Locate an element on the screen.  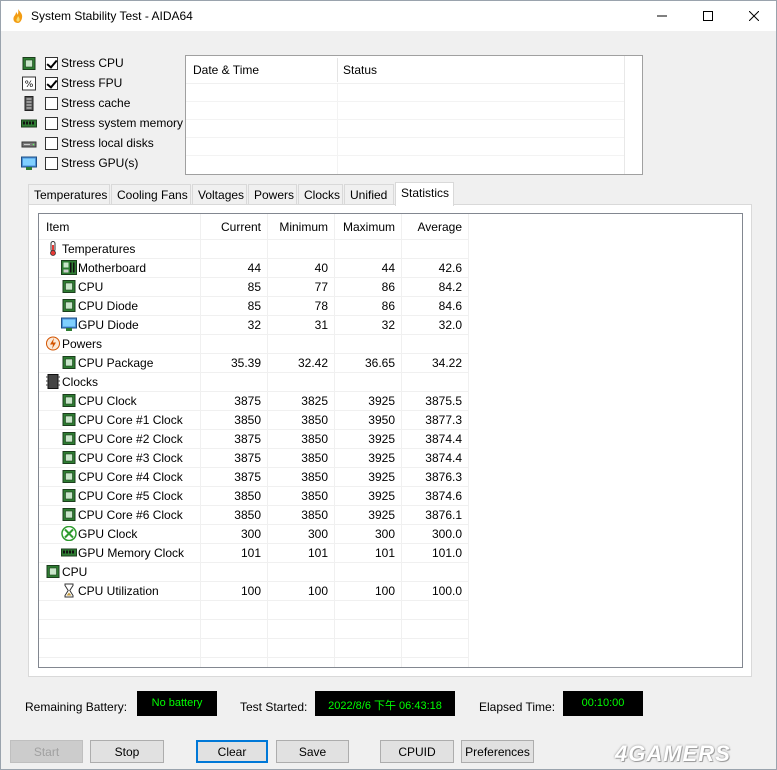
stress-option: % Stress FPU is located at coordinates (104, 84).